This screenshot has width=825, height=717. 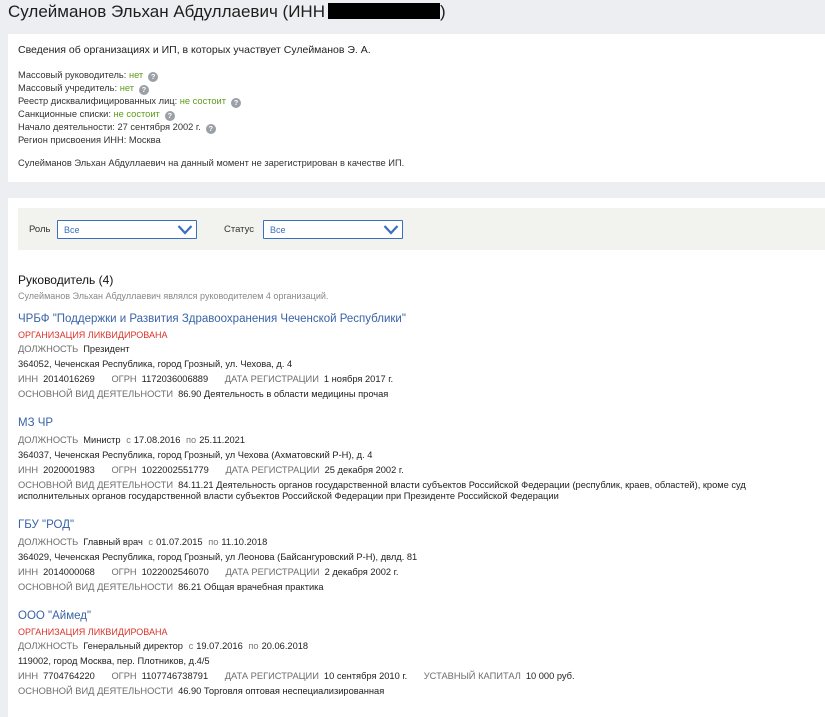 I want to click on org-name-link: ООО "Аймед", so click(x=421, y=616).